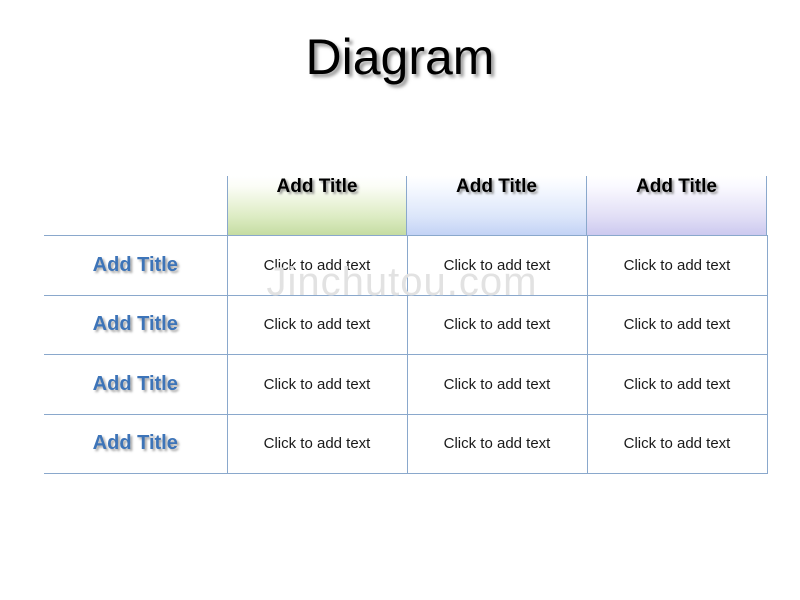 The height and width of the screenshot is (600, 800). Describe the element at coordinates (497, 384) in the screenshot. I see `row-3-cell-2: Click to add text` at that location.